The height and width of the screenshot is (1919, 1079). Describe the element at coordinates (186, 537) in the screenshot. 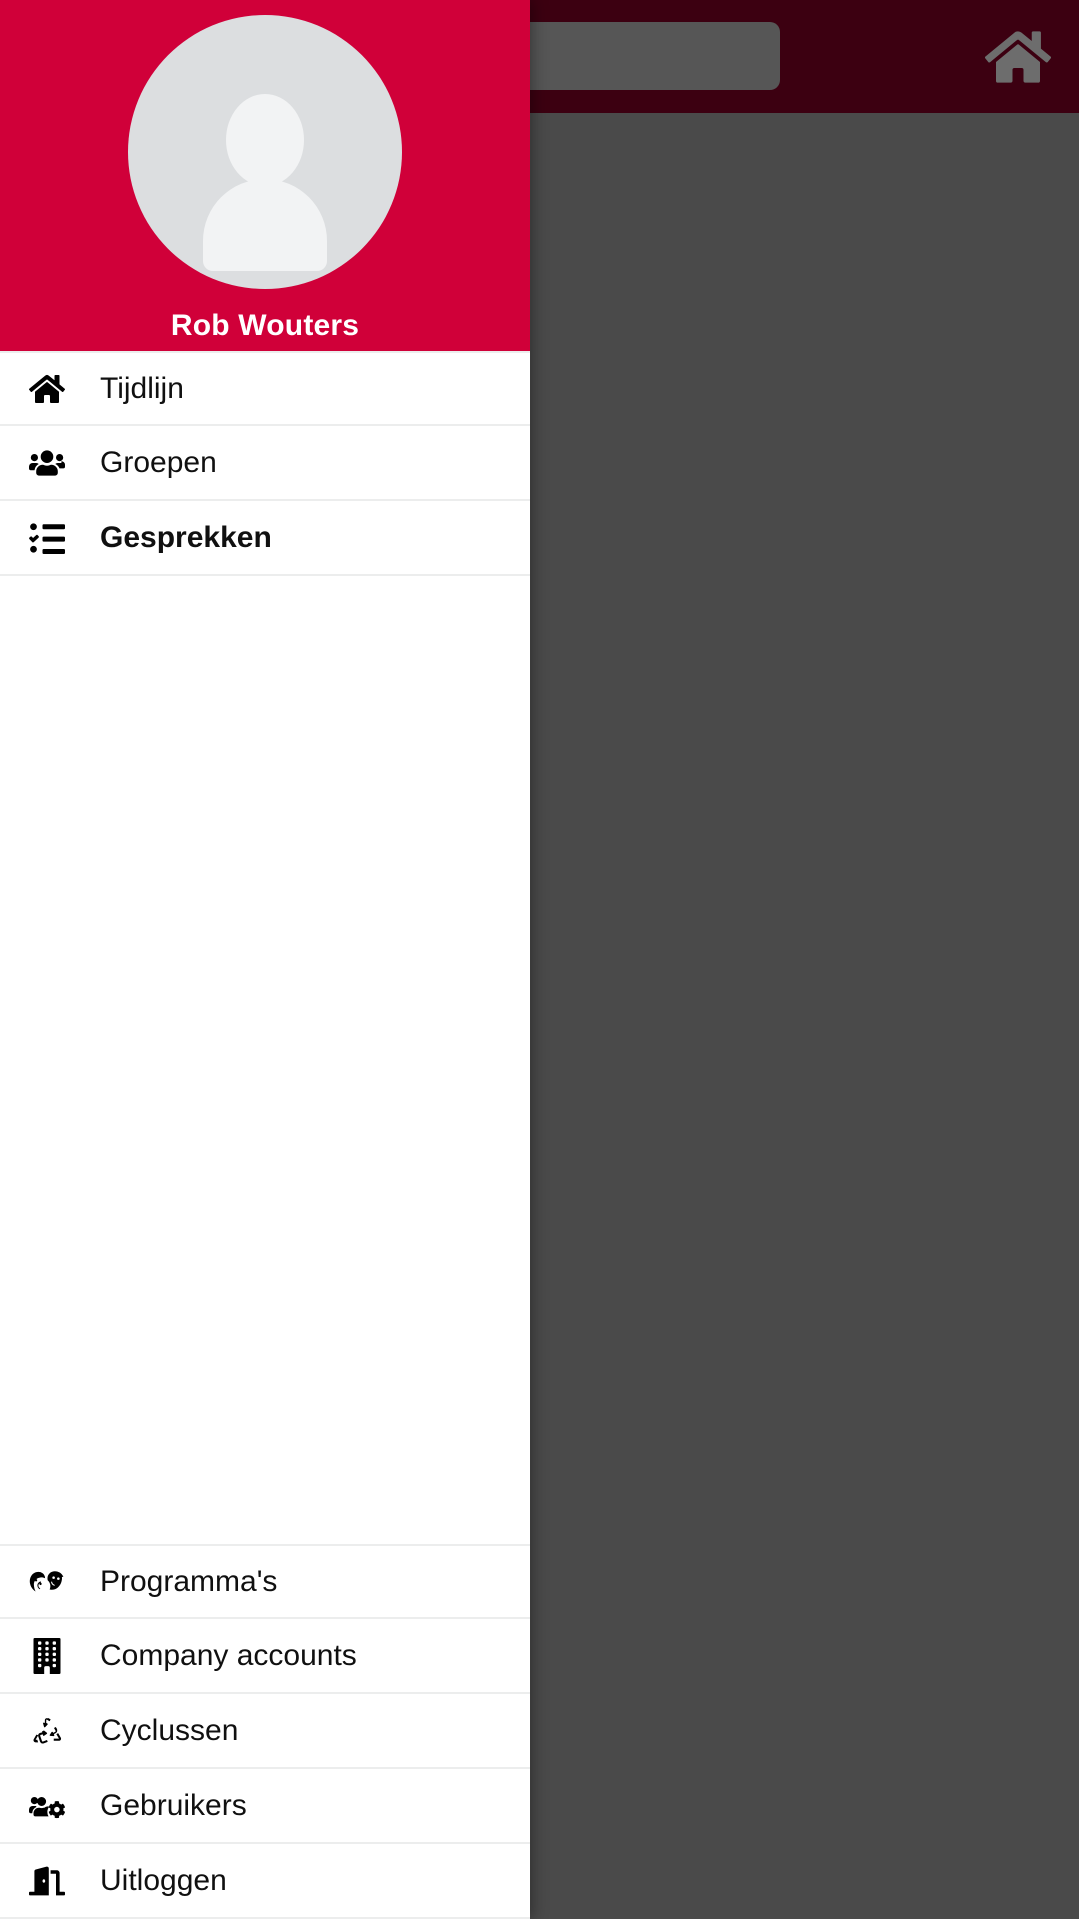

I see `sidebar-item-label: Gesprekken` at that location.